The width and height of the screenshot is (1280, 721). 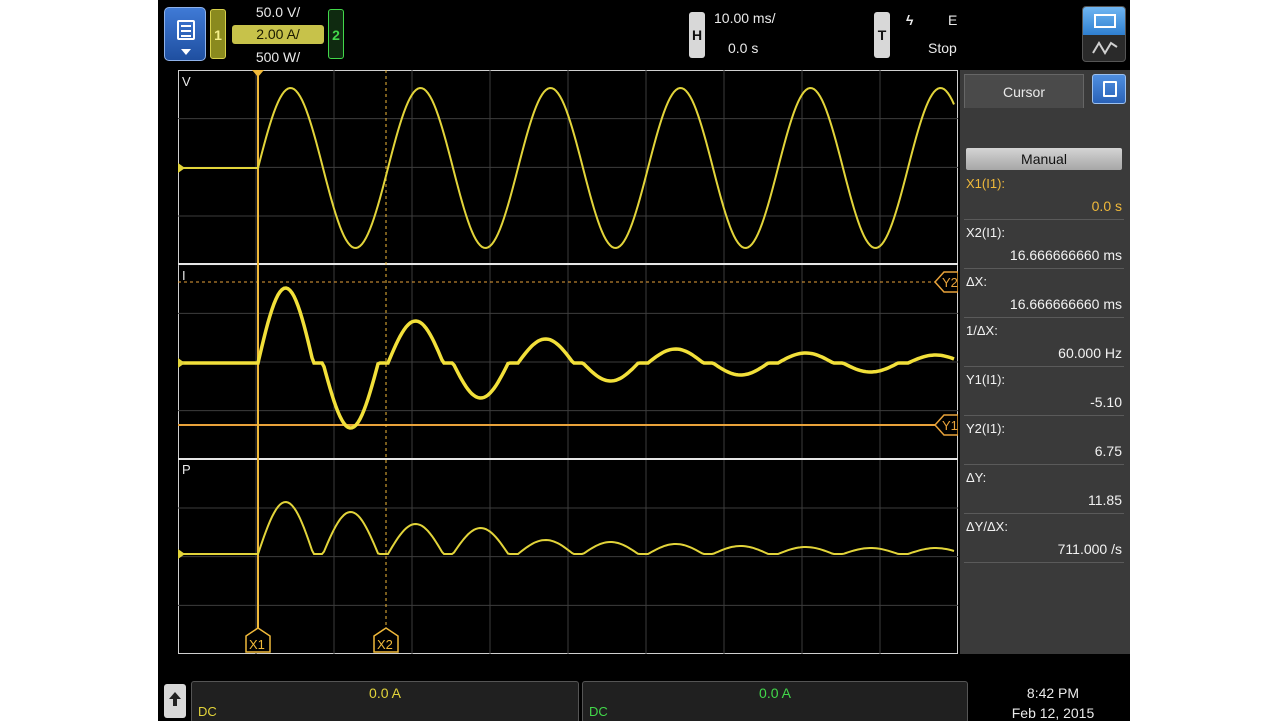 What do you see at coordinates (986, 183) in the screenshot?
I see `cursor-row-label: X1(I1):` at bounding box center [986, 183].